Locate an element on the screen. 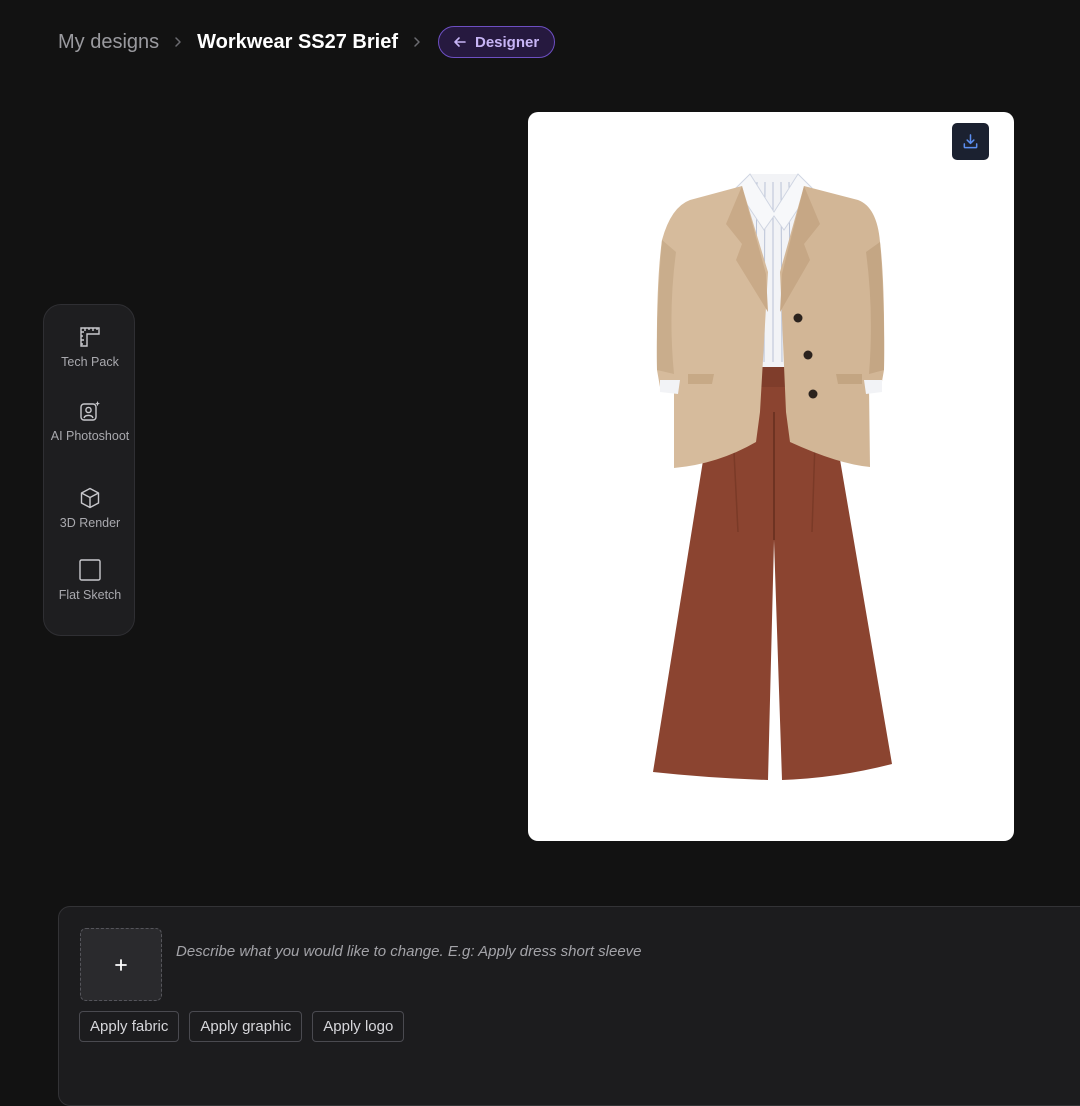  garment-preview-image is located at coordinates (772, 476).